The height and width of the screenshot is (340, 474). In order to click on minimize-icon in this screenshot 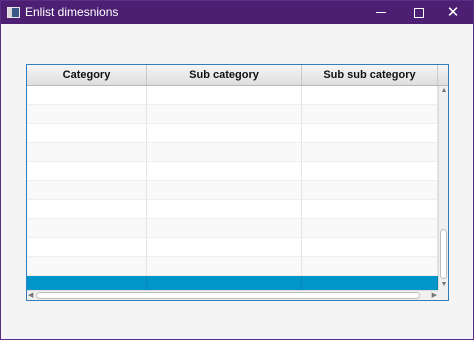, I will do `click(381, 12)`.